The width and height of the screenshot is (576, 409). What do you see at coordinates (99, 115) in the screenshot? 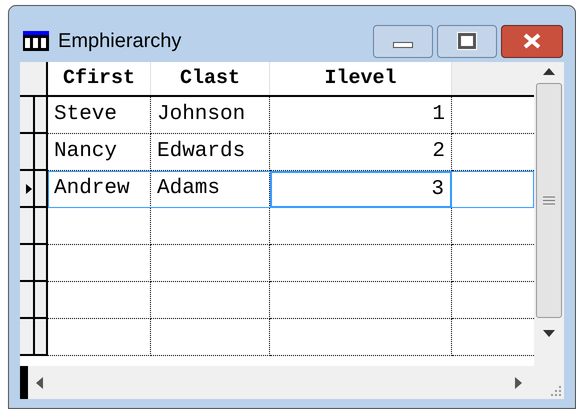
I see `table-cell: Steve` at bounding box center [99, 115].